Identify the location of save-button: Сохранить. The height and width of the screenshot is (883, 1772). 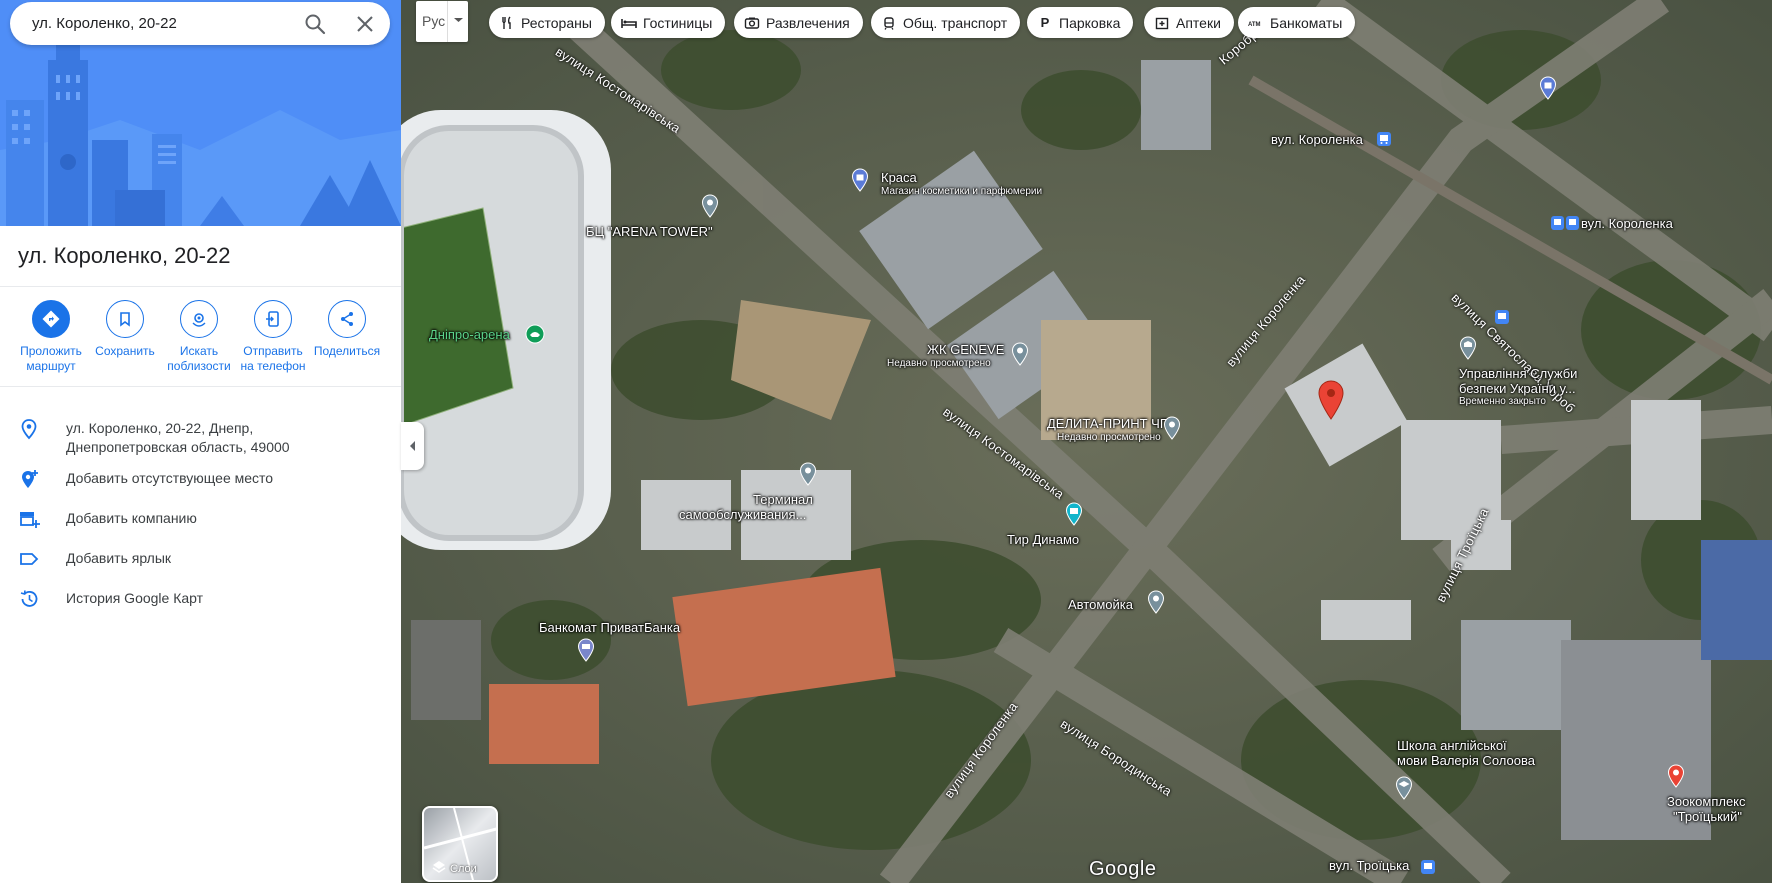
(125, 329).